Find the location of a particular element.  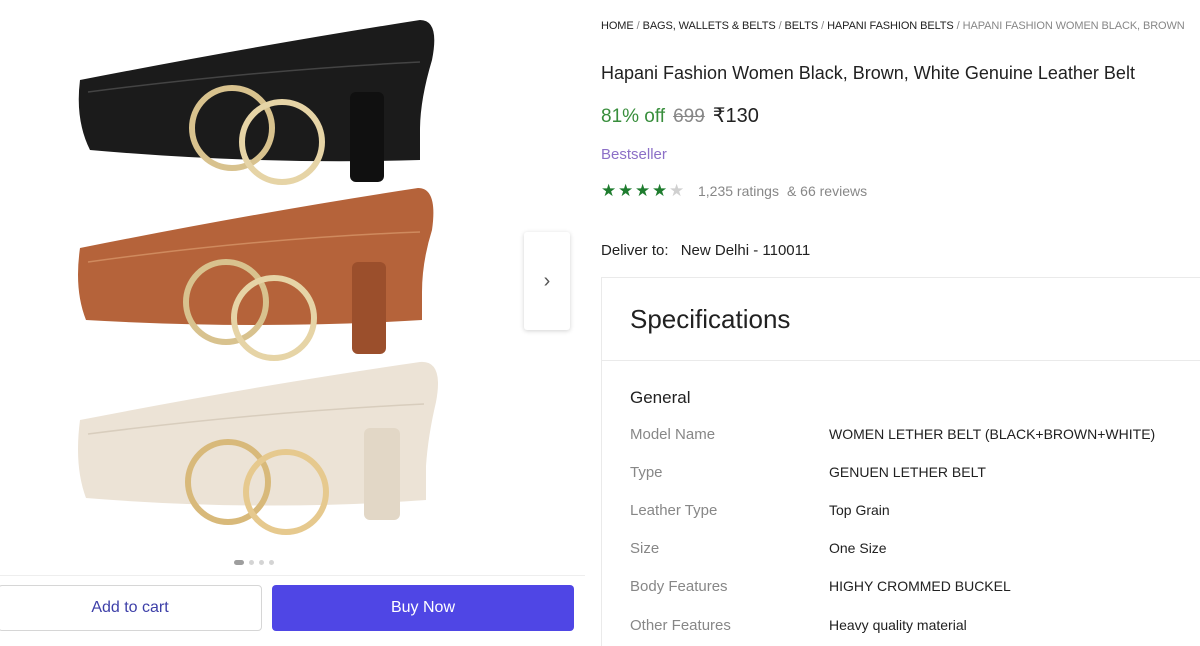

selling-price: ₹130 is located at coordinates (735, 116).